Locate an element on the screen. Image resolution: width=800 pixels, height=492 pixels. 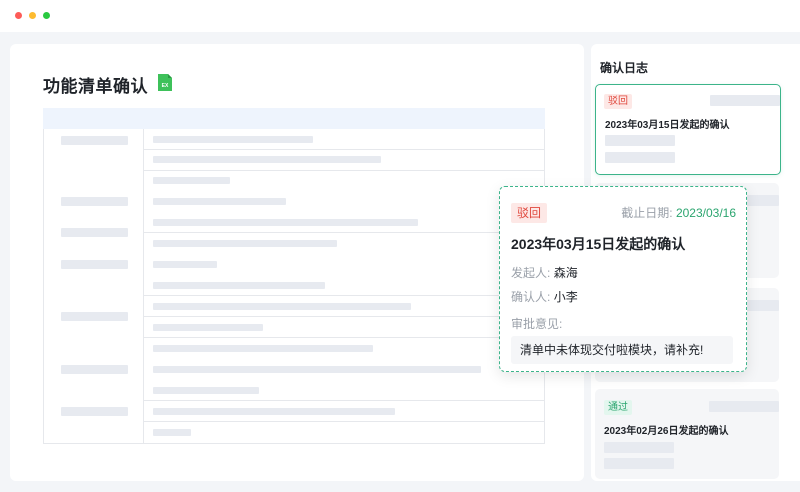
close-window-button is located at coordinates (18, 15).